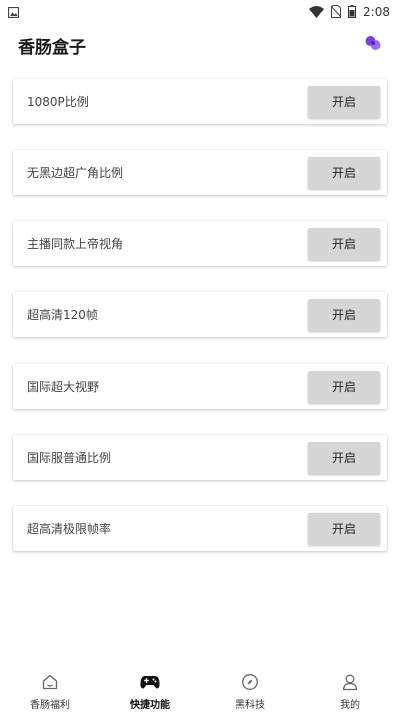  What do you see at coordinates (75, 244) in the screenshot?
I see `feature-label: 主播同款上帝视角` at bounding box center [75, 244].